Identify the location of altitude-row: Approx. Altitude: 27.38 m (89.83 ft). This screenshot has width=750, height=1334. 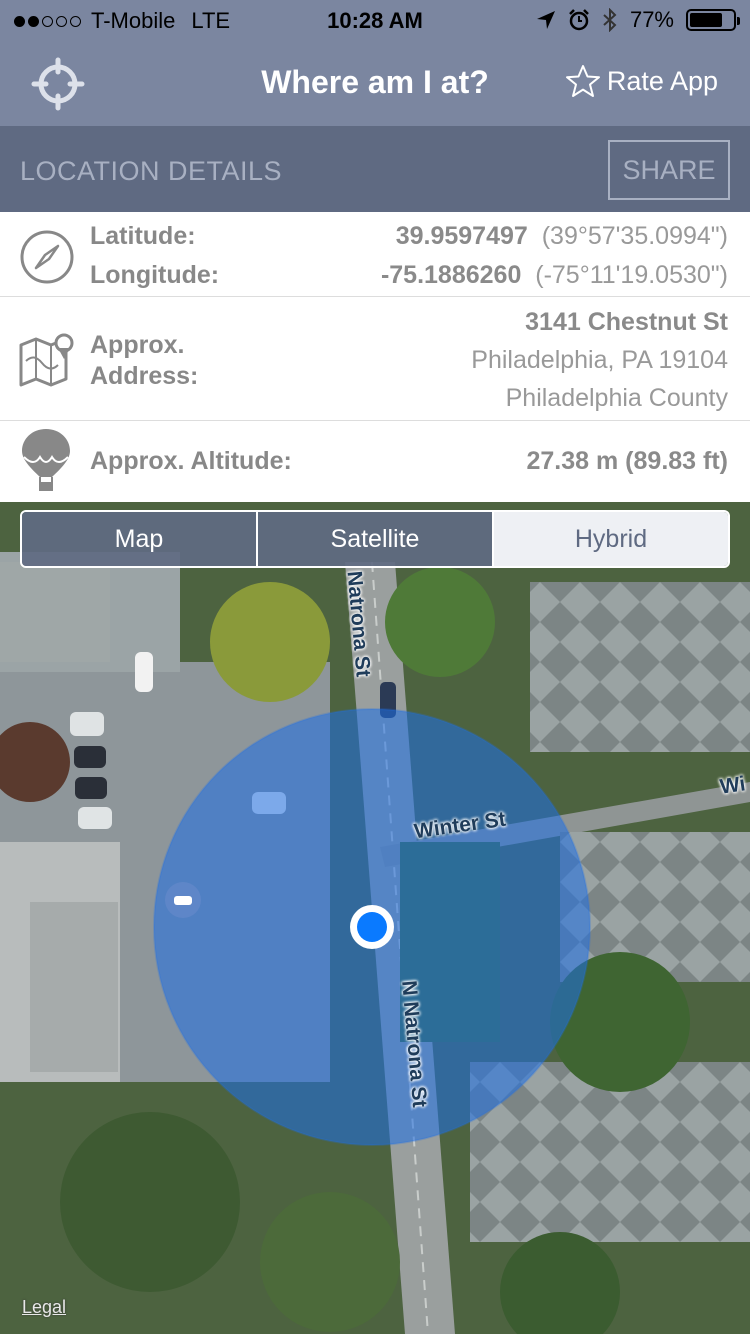
(375, 461).